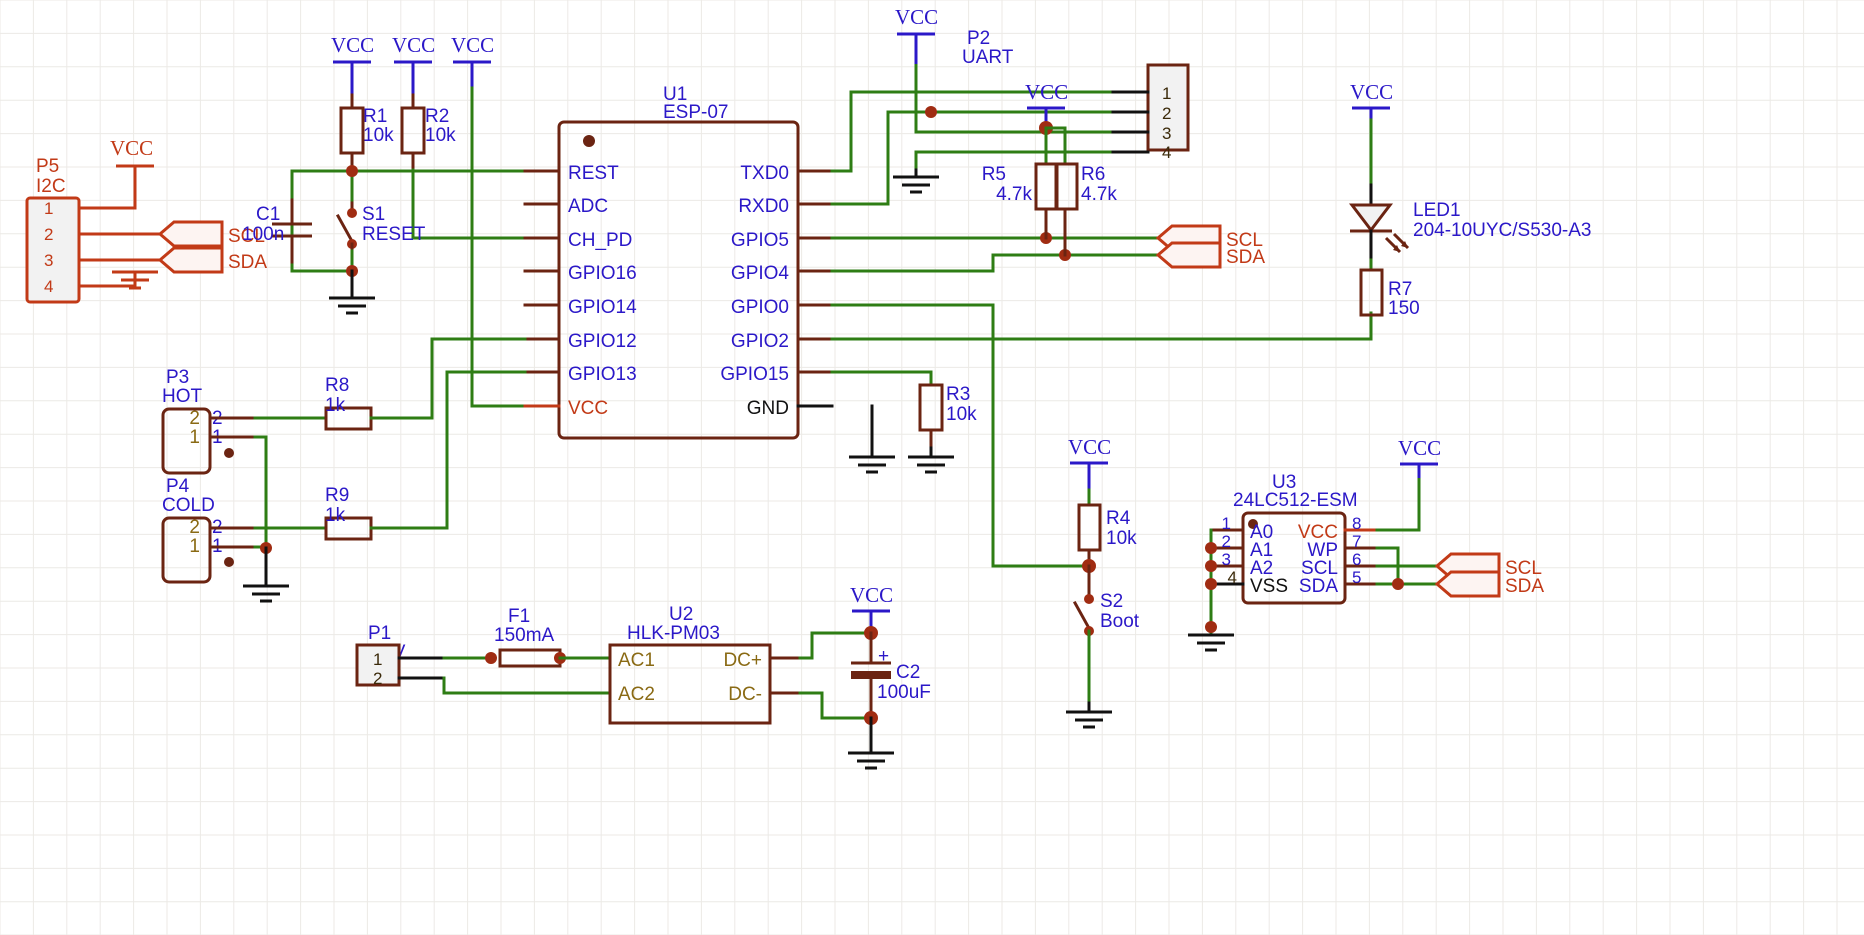 Image resolution: width=1864 pixels, height=935 pixels. I want to click on net-flag-u3-sda: SDA, so click(1489, 584).